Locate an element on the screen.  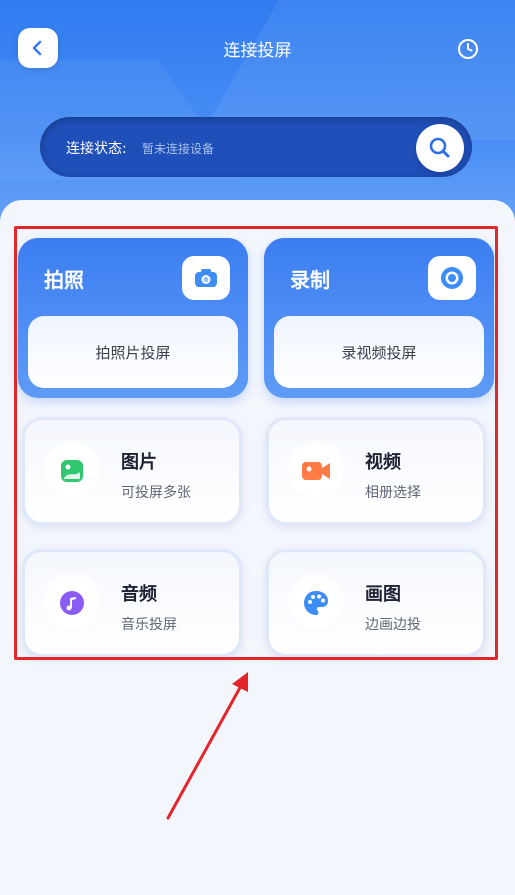
connection-status-bar: 连接状态: 暂未连接设备 is located at coordinates (256, 147).